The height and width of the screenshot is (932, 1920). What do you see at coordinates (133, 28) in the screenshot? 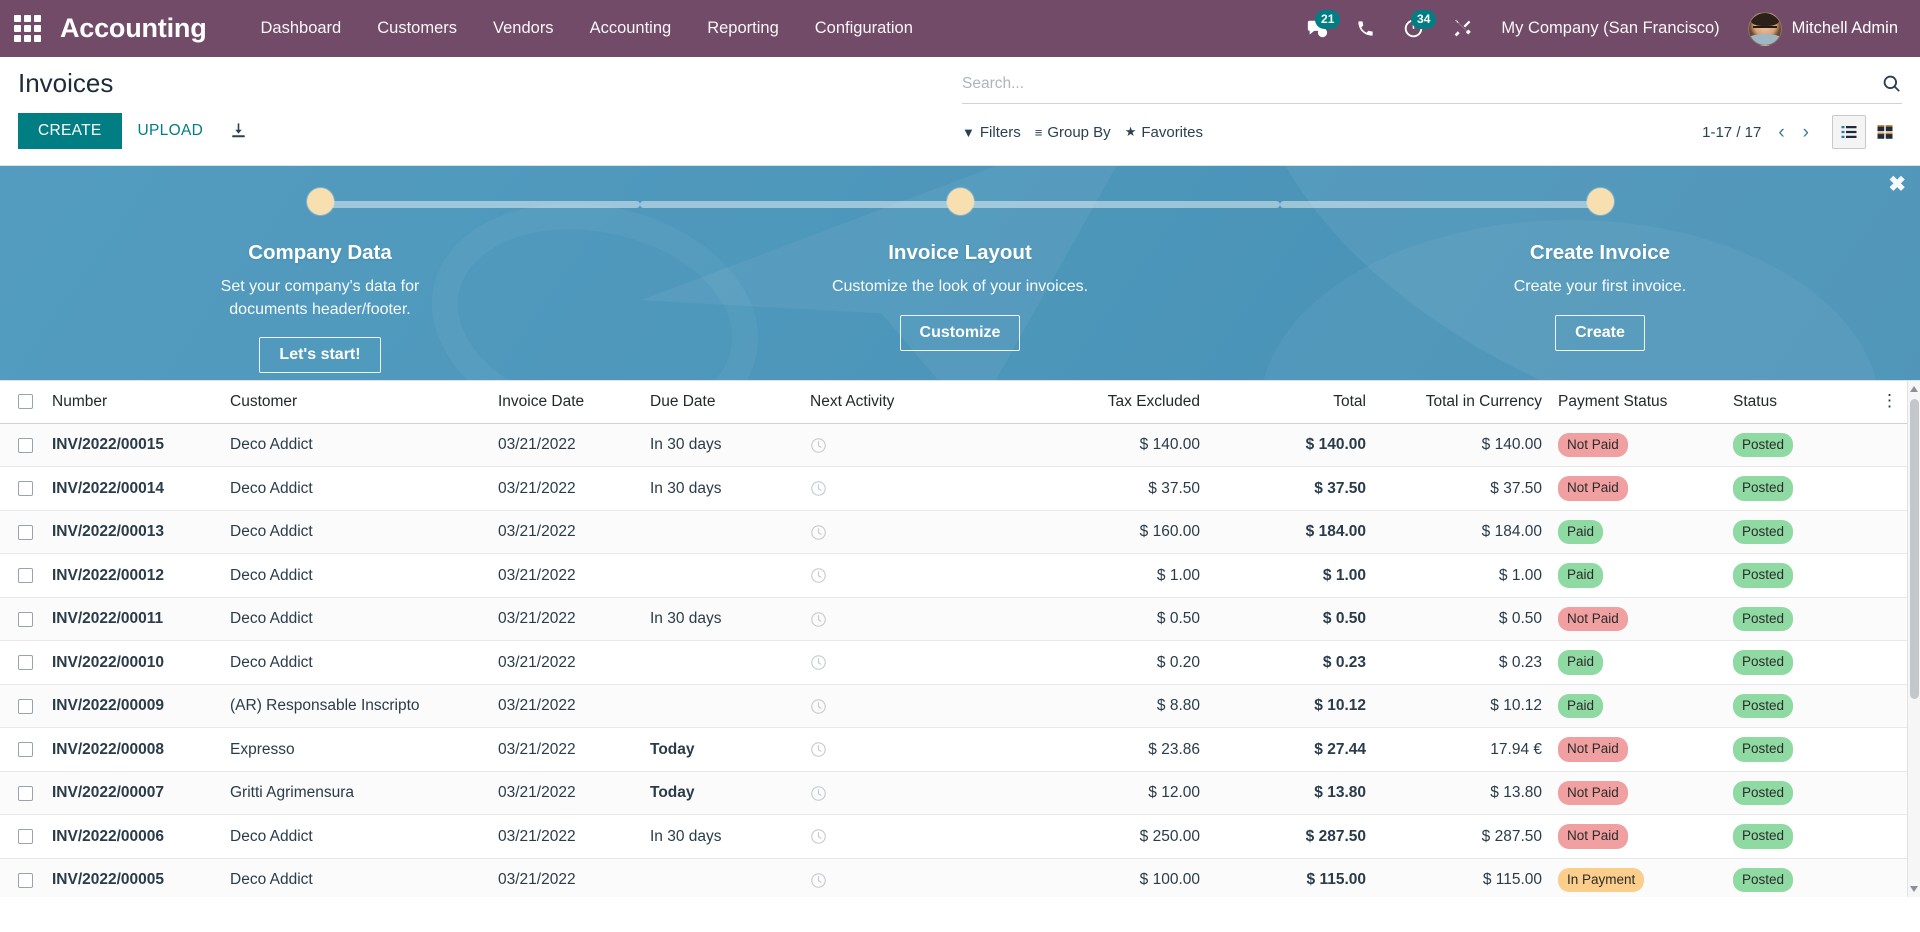
I see `app-brand-accounting: Accounting` at bounding box center [133, 28].